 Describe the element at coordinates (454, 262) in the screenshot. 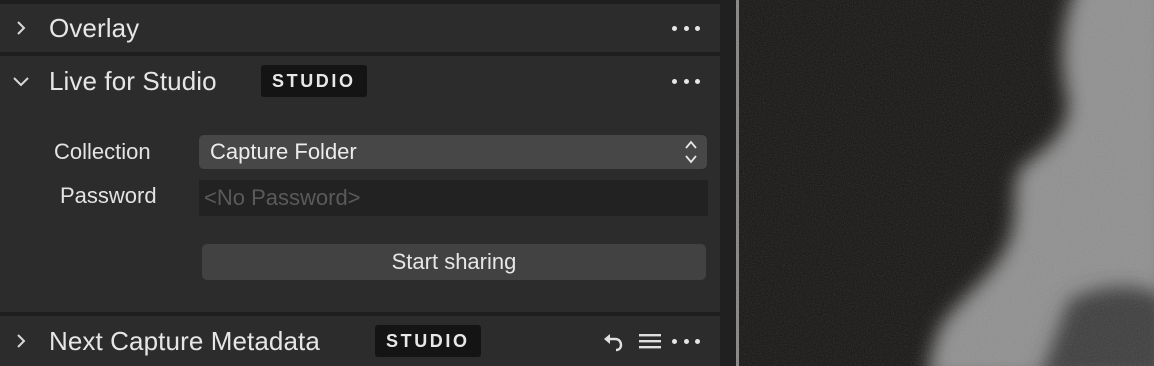

I see `start-sharing-button: Start sharing` at that location.